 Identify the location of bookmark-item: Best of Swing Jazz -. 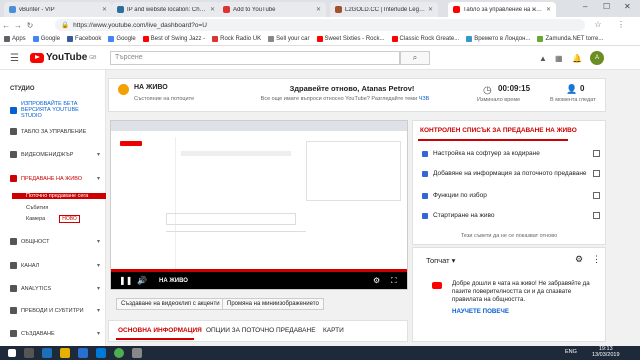
(173, 39).